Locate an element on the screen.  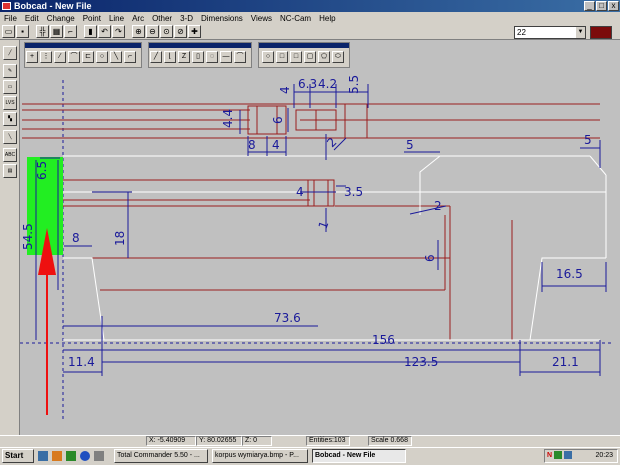
dim-156: 156 is located at coordinates (383, 340).